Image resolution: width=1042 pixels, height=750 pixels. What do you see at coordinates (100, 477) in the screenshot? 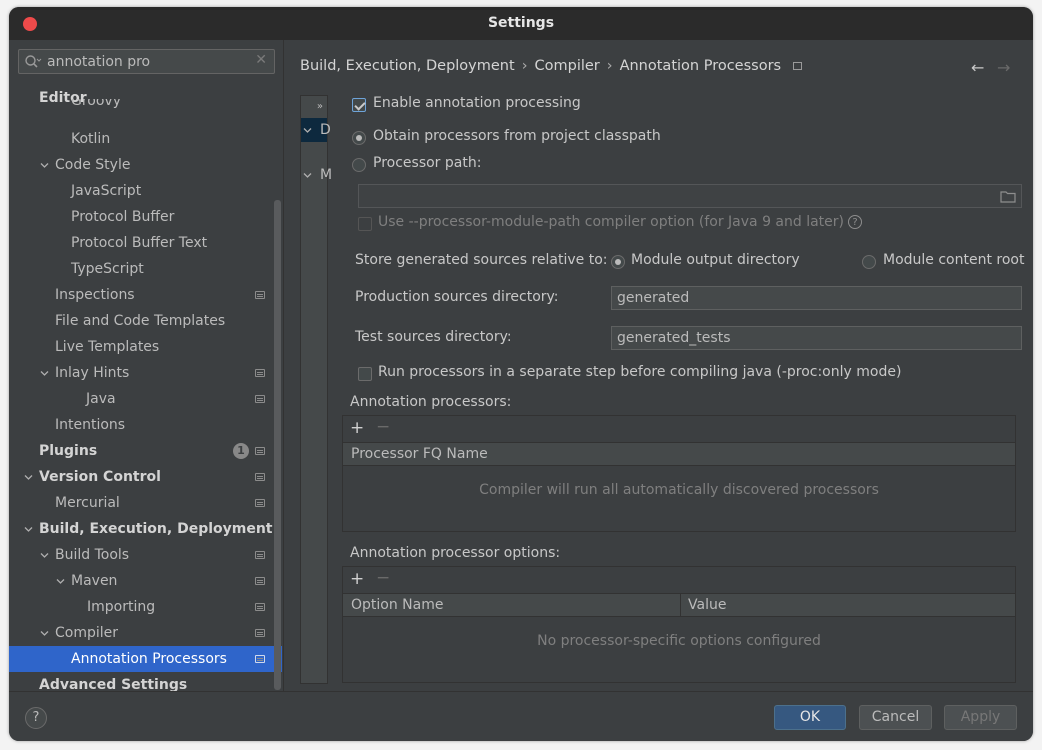
I see `tree-item-label: Version Control` at bounding box center [100, 477].